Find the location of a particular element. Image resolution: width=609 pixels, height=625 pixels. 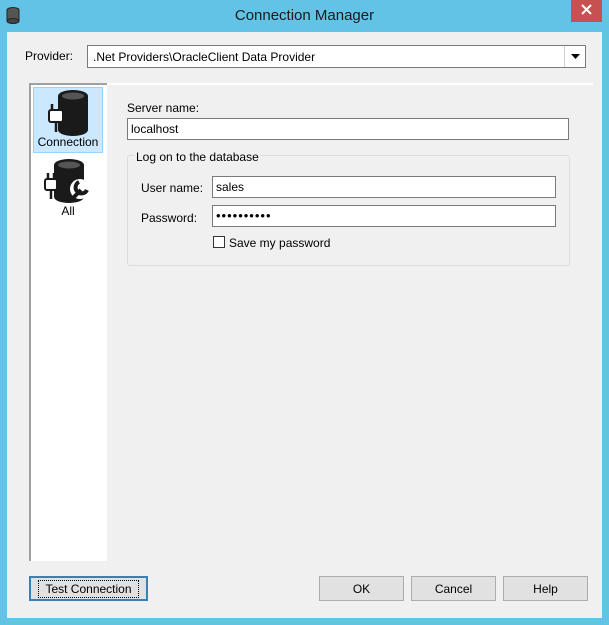

ok-button: OK is located at coordinates (361, 588).